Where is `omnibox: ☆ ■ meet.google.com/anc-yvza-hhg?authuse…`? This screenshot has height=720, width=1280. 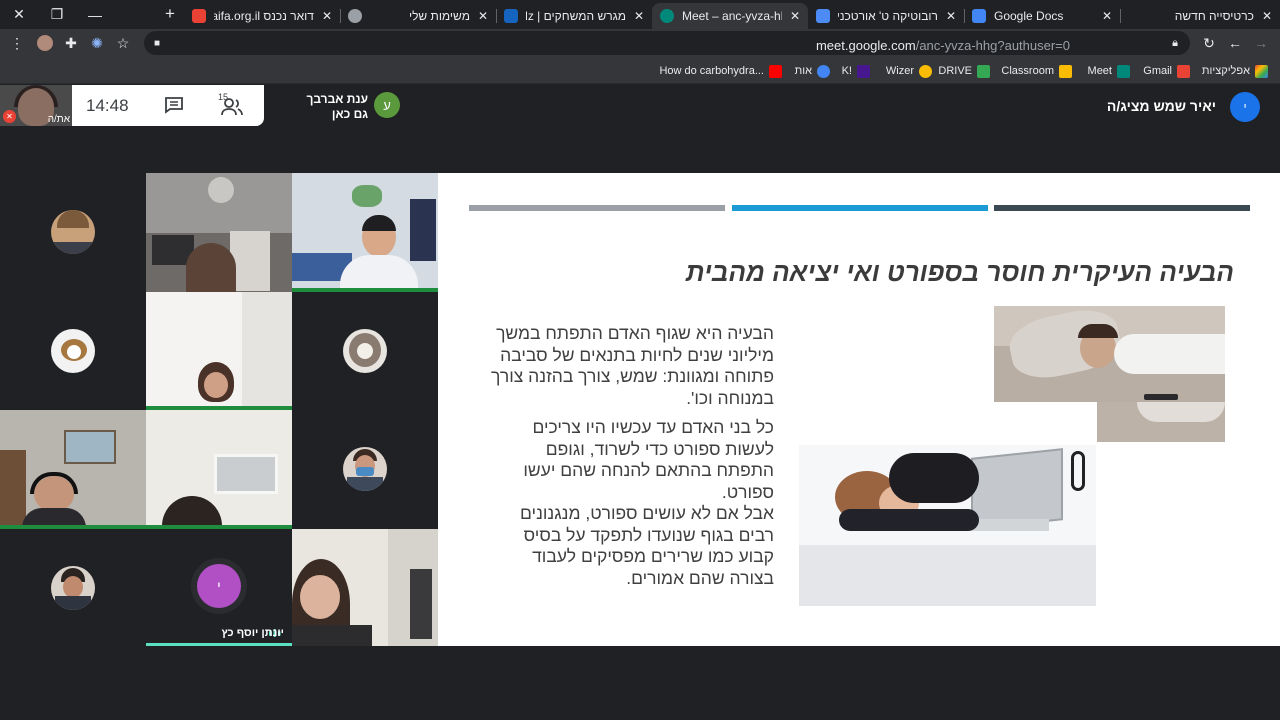
omnibox: ☆ ■ meet.google.com/anc-yvza-hhg?authuse… is located at coordinates (653, 43).